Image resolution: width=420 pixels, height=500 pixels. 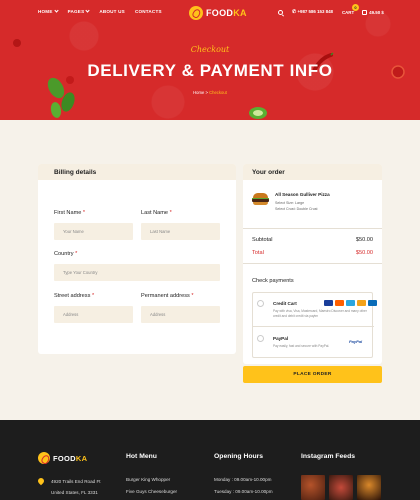 I want to click on phone-number: ✆ +987 586 153 848, so click(x=312, y=12).